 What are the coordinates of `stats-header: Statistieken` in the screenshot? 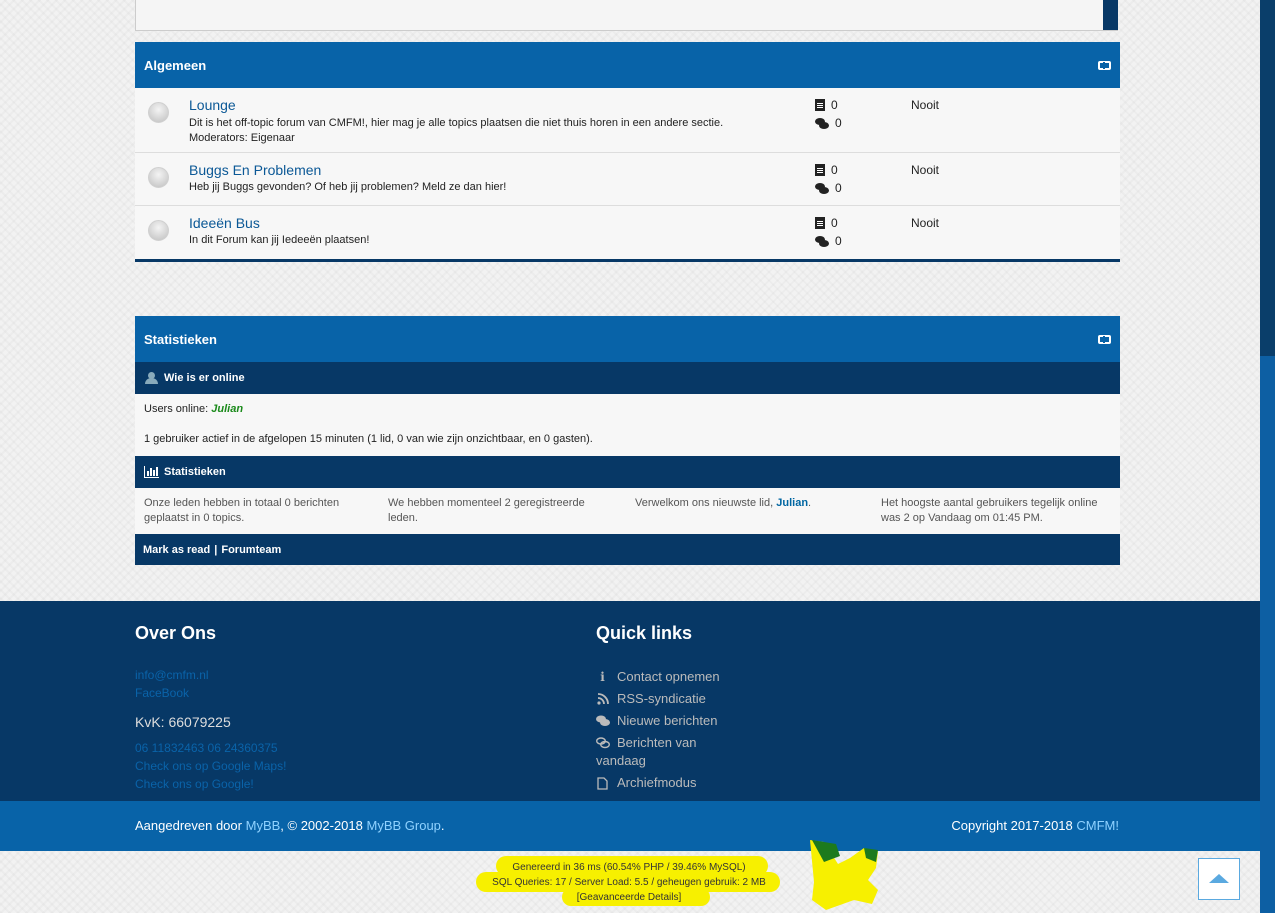 It's located at (627, 339).